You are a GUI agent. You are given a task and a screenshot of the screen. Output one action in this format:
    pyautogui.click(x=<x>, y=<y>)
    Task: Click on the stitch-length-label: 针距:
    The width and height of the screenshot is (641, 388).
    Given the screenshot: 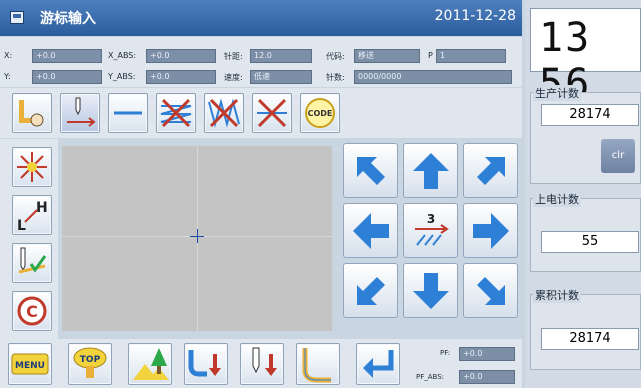 What is the action you would take?
    pyautogui.click(x=233, y=56)
    